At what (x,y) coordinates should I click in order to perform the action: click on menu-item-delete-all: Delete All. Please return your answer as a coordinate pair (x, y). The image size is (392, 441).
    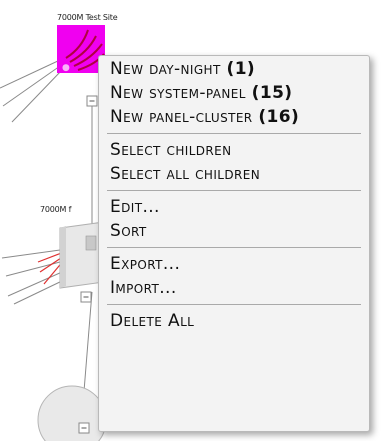
    Looking at the image, I should click on (234, 321).